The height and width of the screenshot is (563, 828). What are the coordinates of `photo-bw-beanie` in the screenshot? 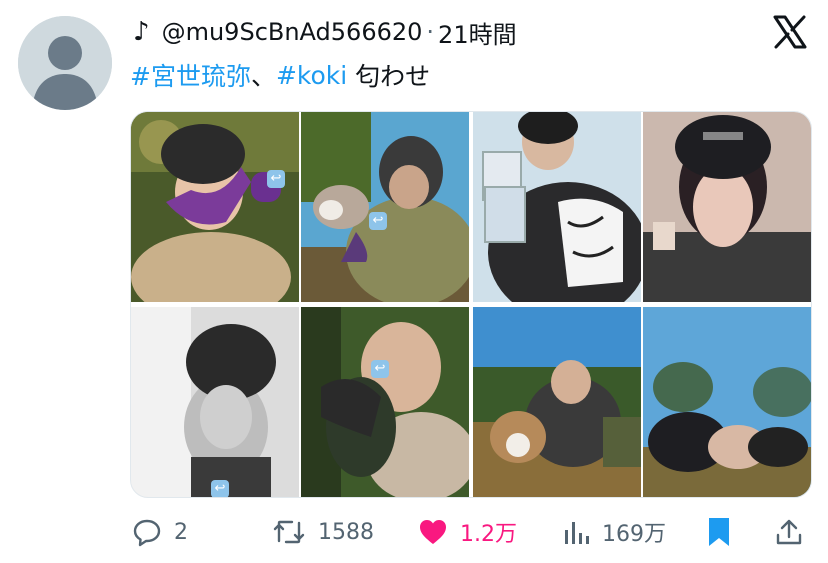 It's located at (215, 402).